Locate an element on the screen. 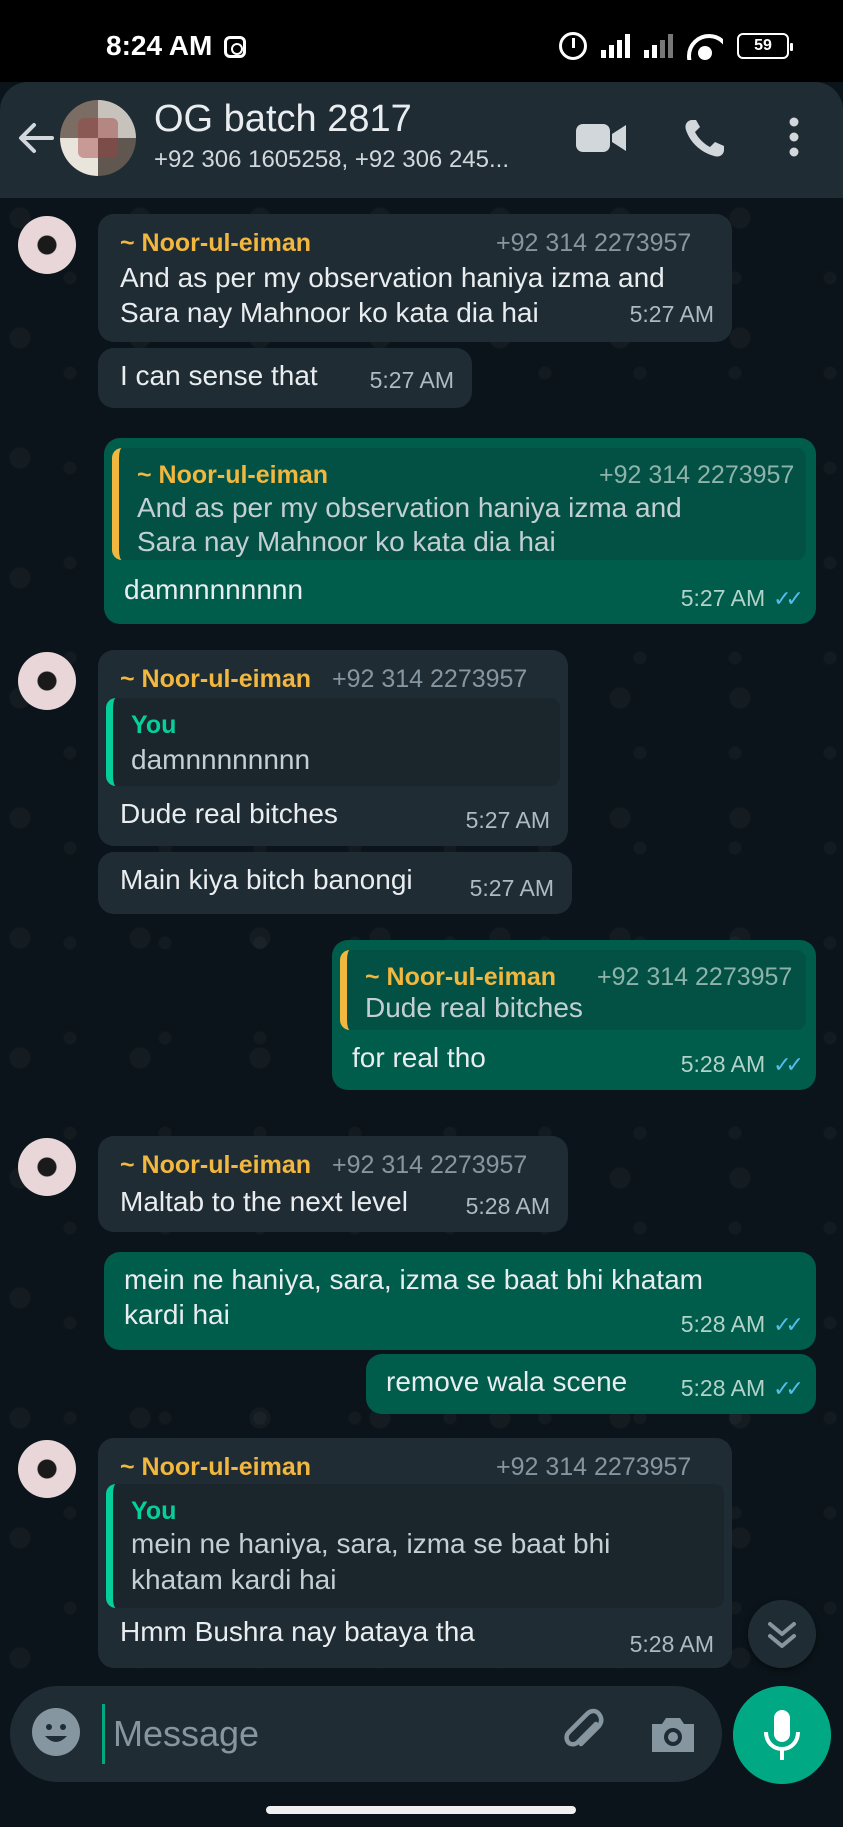 The width and height of the screenshot is (843, 1827). quote-text: Dude real bitches is located at coordinates (474, 1007).